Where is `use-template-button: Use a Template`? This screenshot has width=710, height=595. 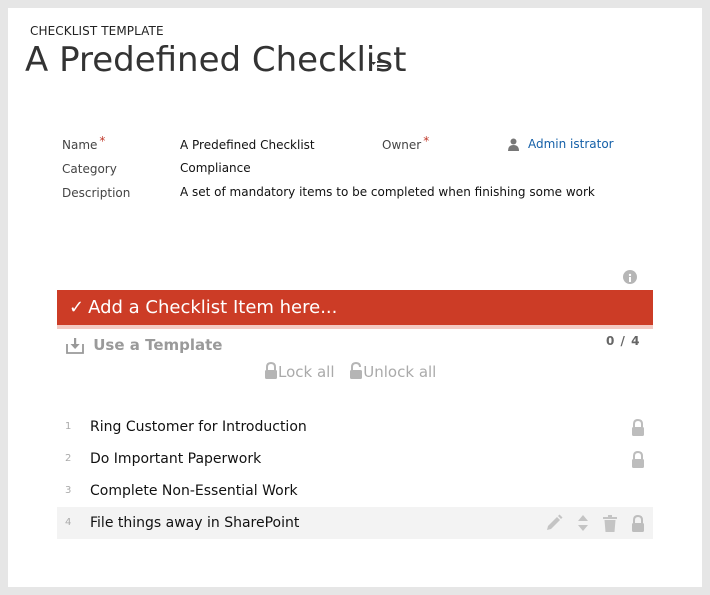 use-template-button: Use a Template is located at coordinates (144, 346).